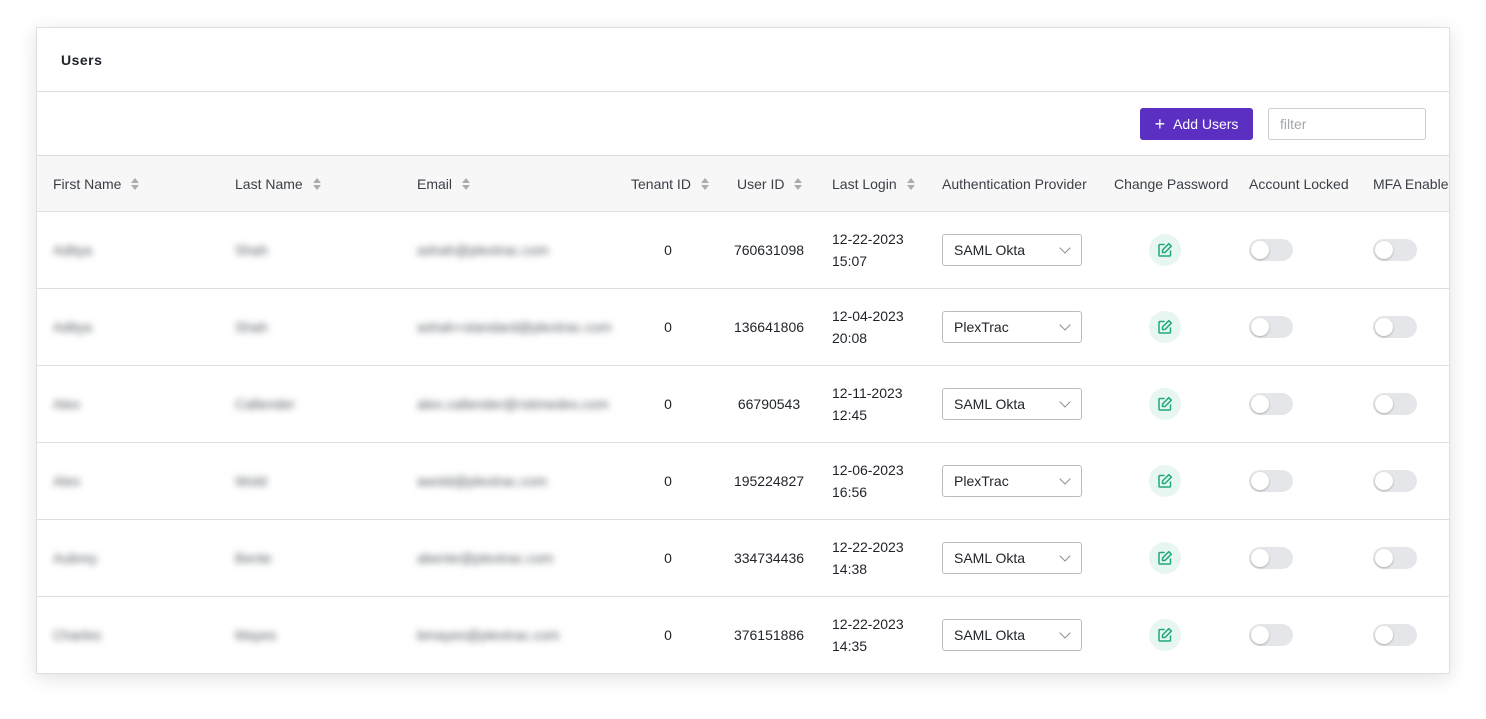 Image resolution: width=1486 pixels, height=719 pixels. Describe the element at coordinates (488, 635) in the screenshot. I see `email-cell: bmayes@plextrac.com` at that location.